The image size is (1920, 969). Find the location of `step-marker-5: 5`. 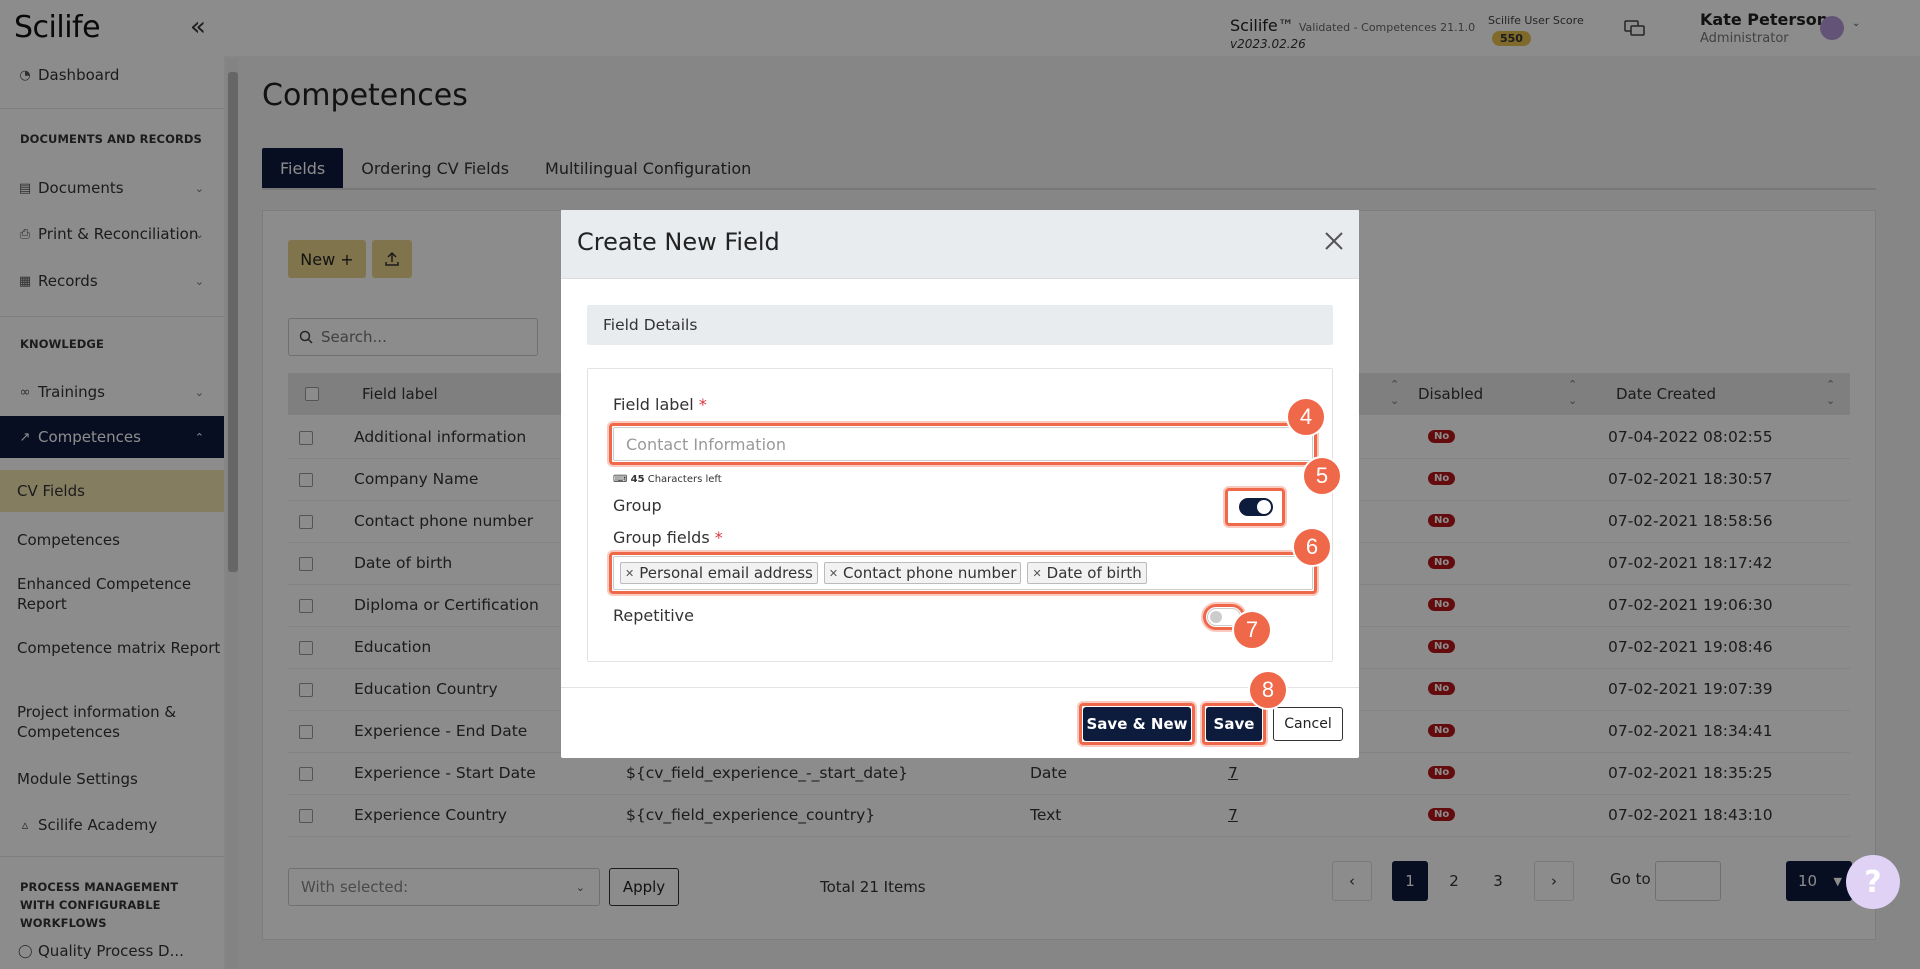

step-marker-5: 5 is located at coordinates (1322, 476).